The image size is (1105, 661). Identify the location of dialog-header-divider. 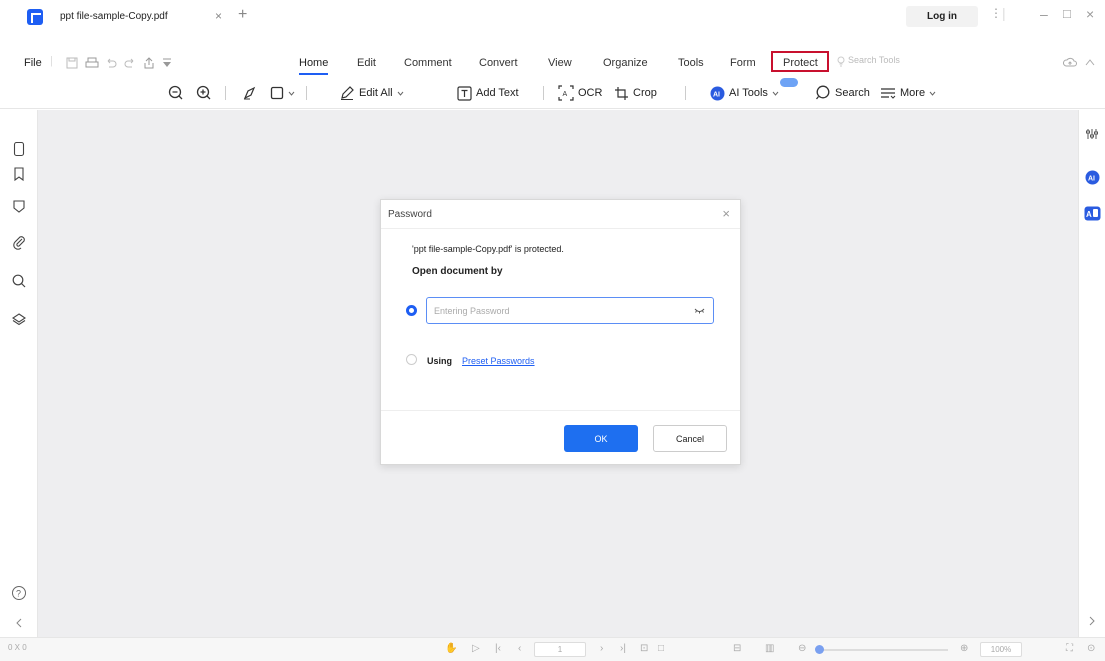
(560, 228).